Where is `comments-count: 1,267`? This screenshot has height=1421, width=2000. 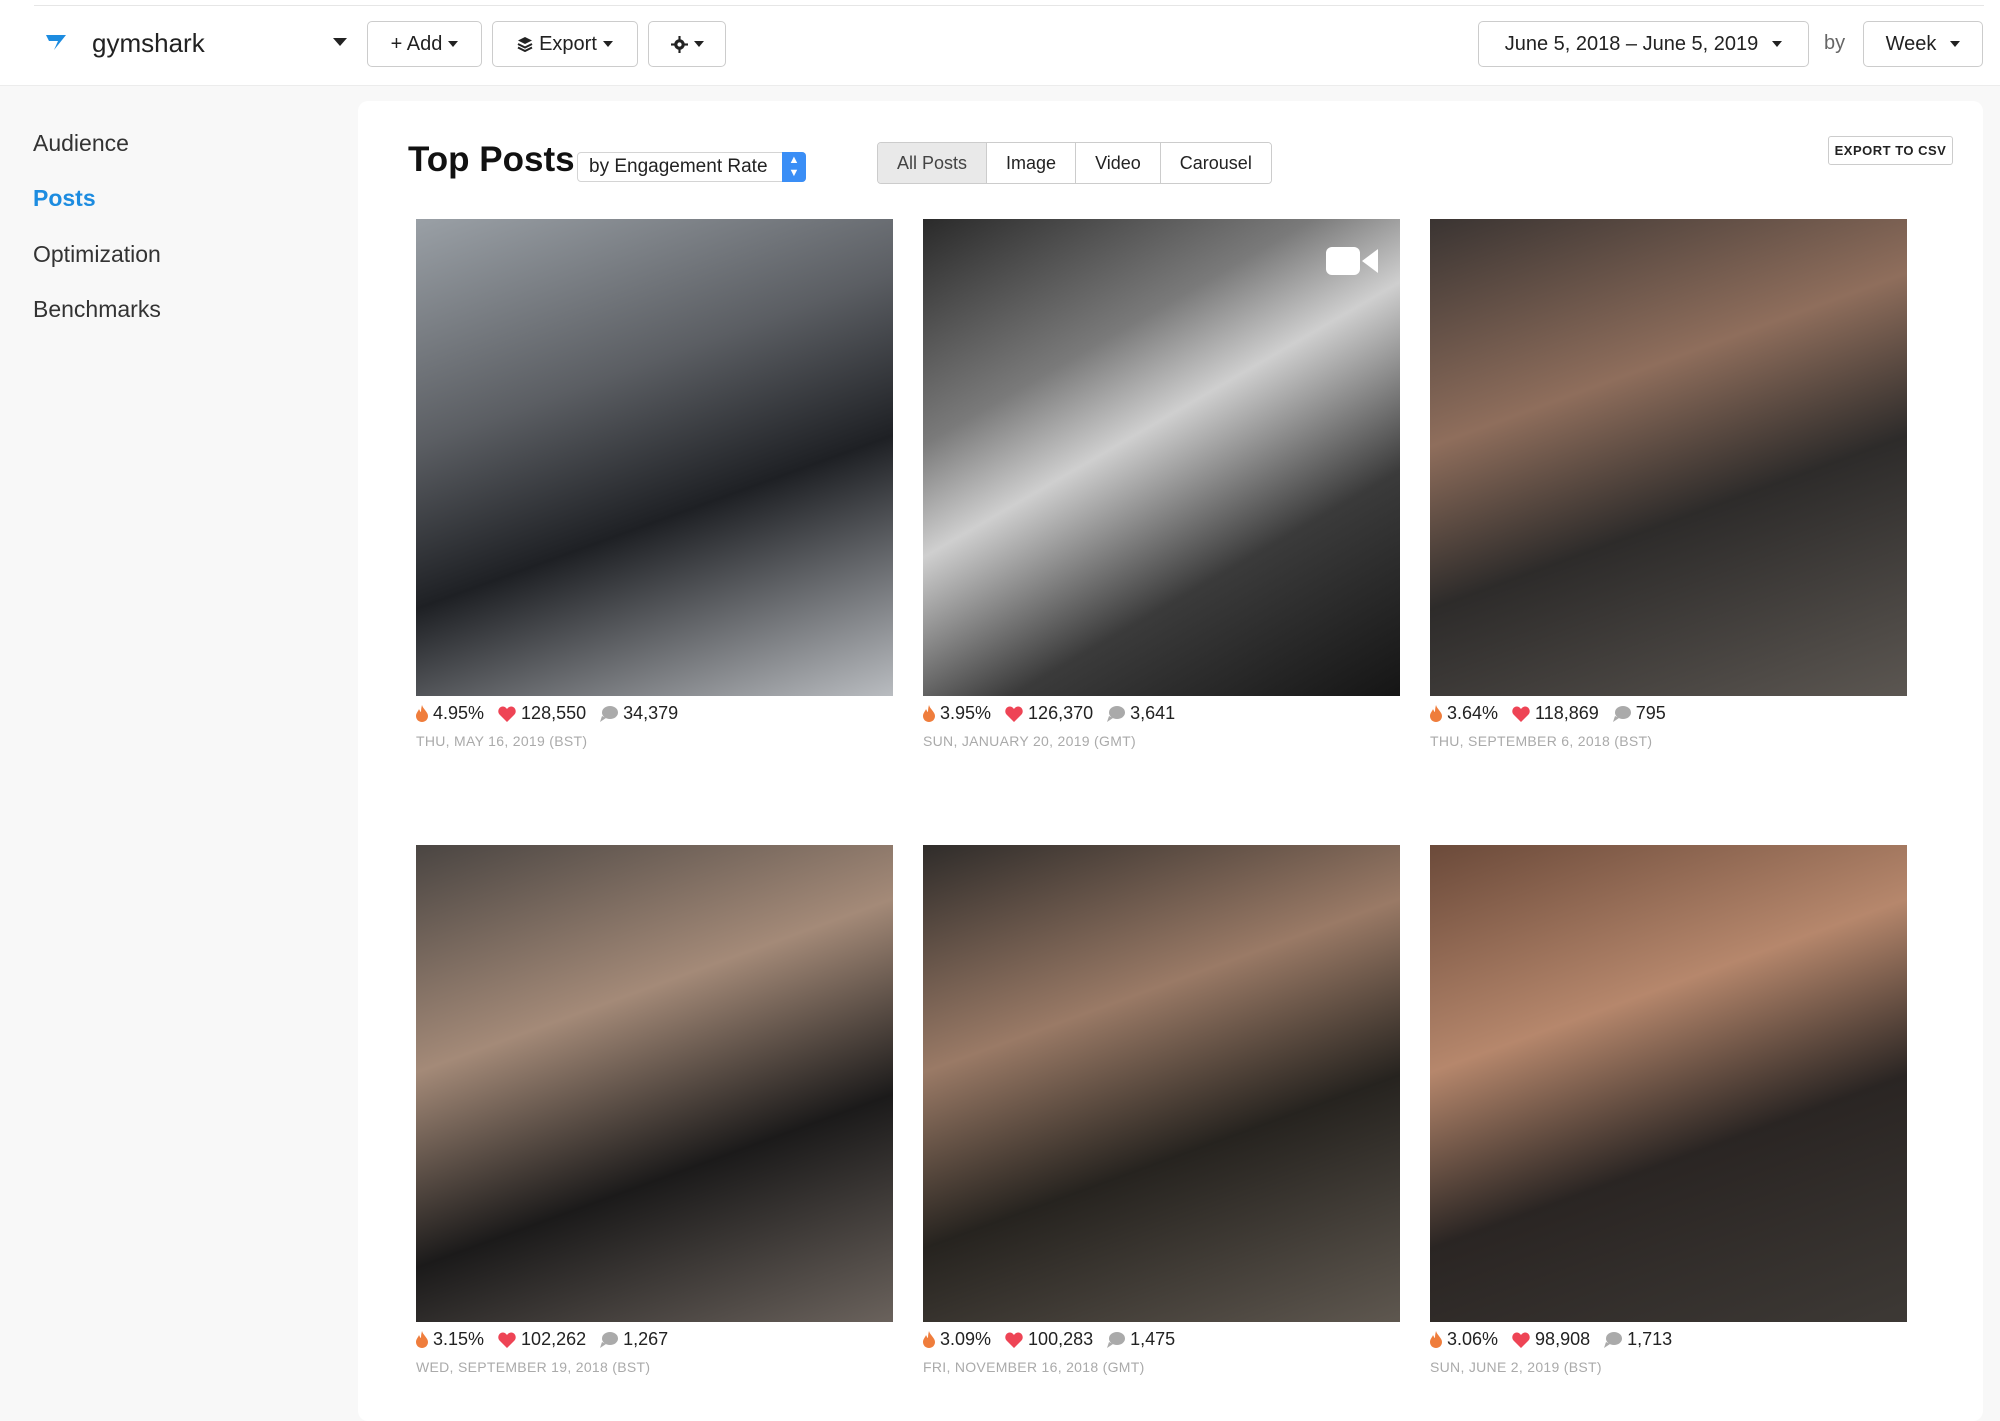 comments-count: 1,267 is located at coordinates (646, 1339).